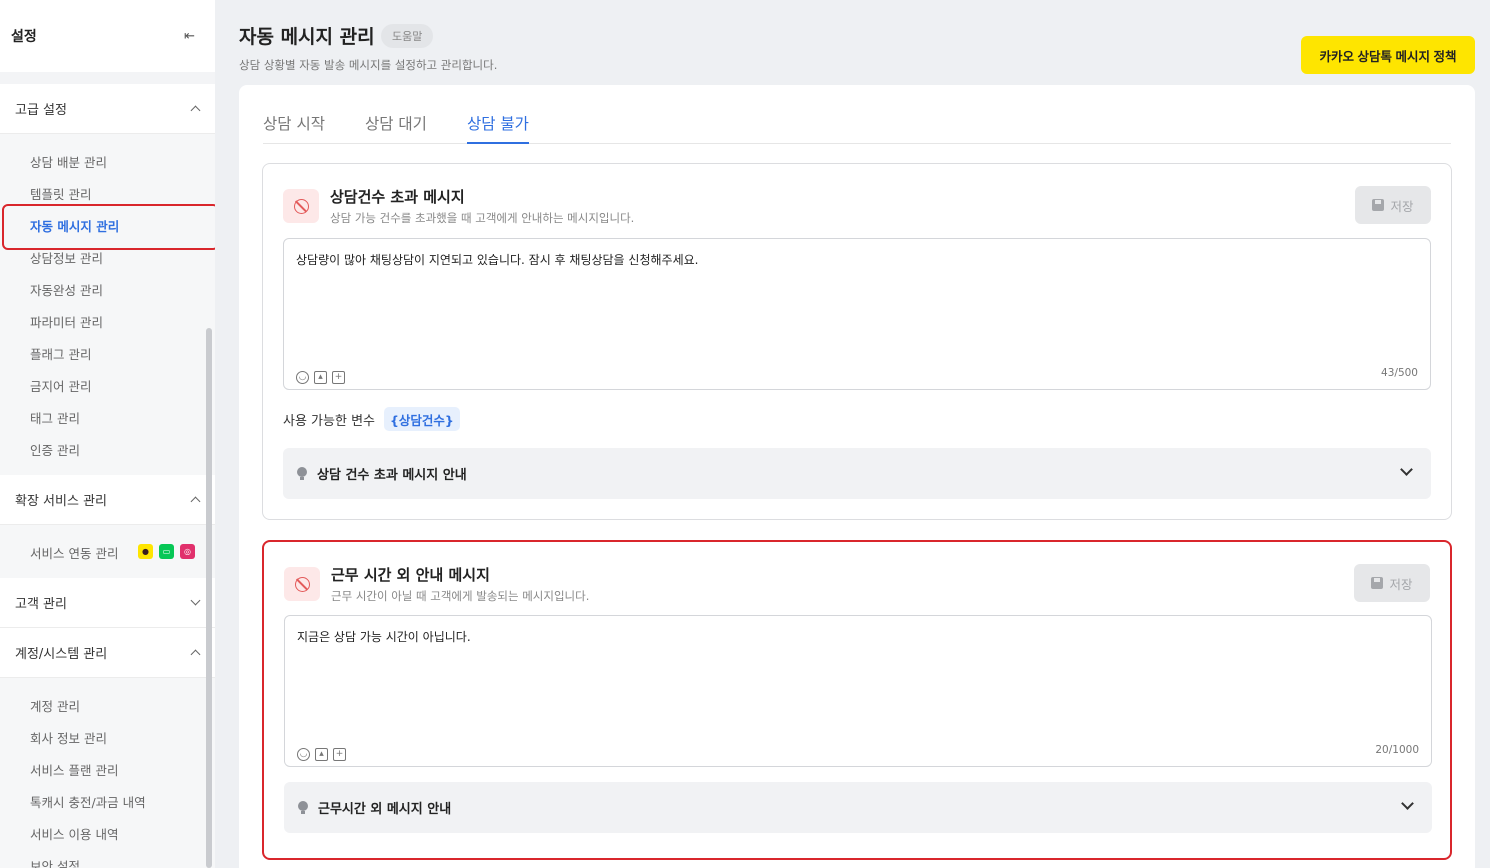 This screenshot has width=1490, height=868. I want to click on sidebar-item-auto-messages: 자동 메시지 관리, so click(107, 227).